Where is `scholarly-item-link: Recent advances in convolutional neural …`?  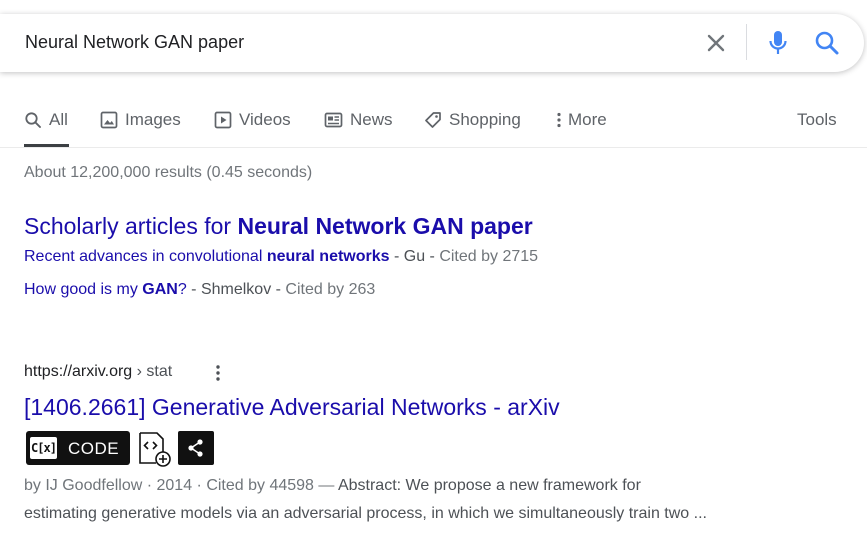 scholarly-item-link: Recent advances in convolutional neural … is located at coordinates (207, 256).